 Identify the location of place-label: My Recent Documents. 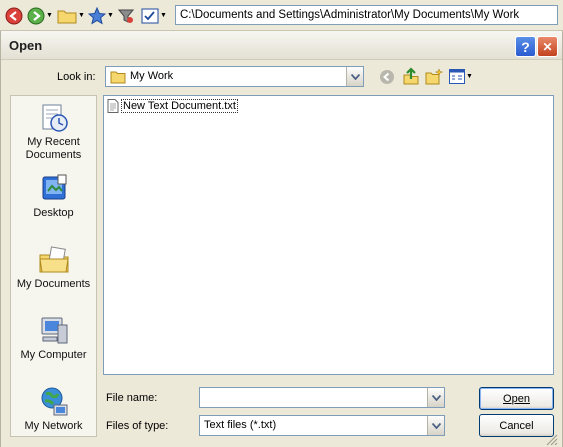
(53, 148).